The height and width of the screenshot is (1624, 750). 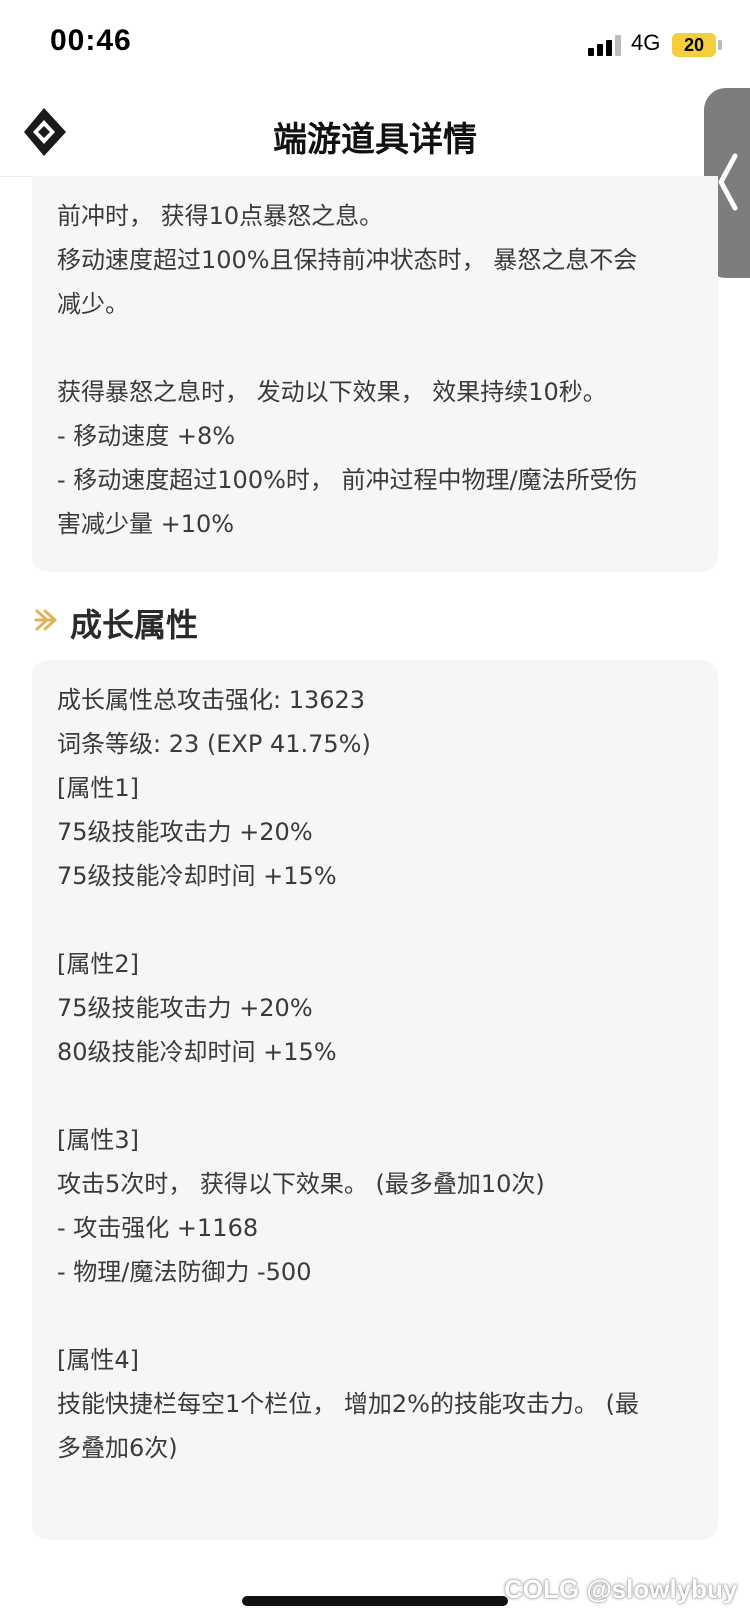 What do you see at coordinates (134, 625) in the screenshot?
I see `section-title: 成长属性` at bounding box center [134, 625].